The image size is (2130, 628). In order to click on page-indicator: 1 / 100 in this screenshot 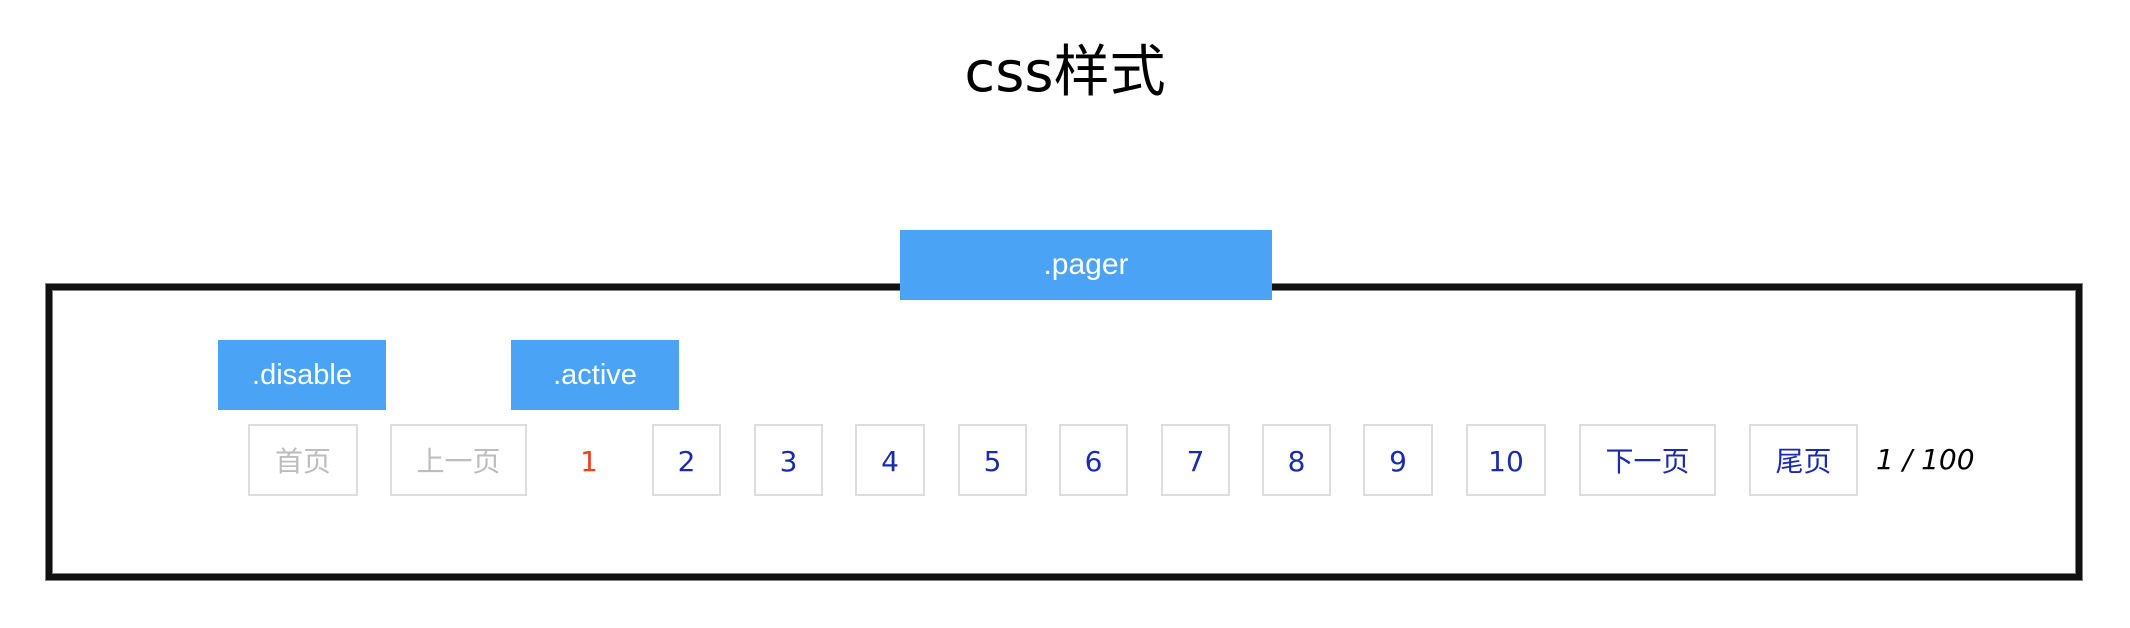, I will do `click(1925, 460)`.